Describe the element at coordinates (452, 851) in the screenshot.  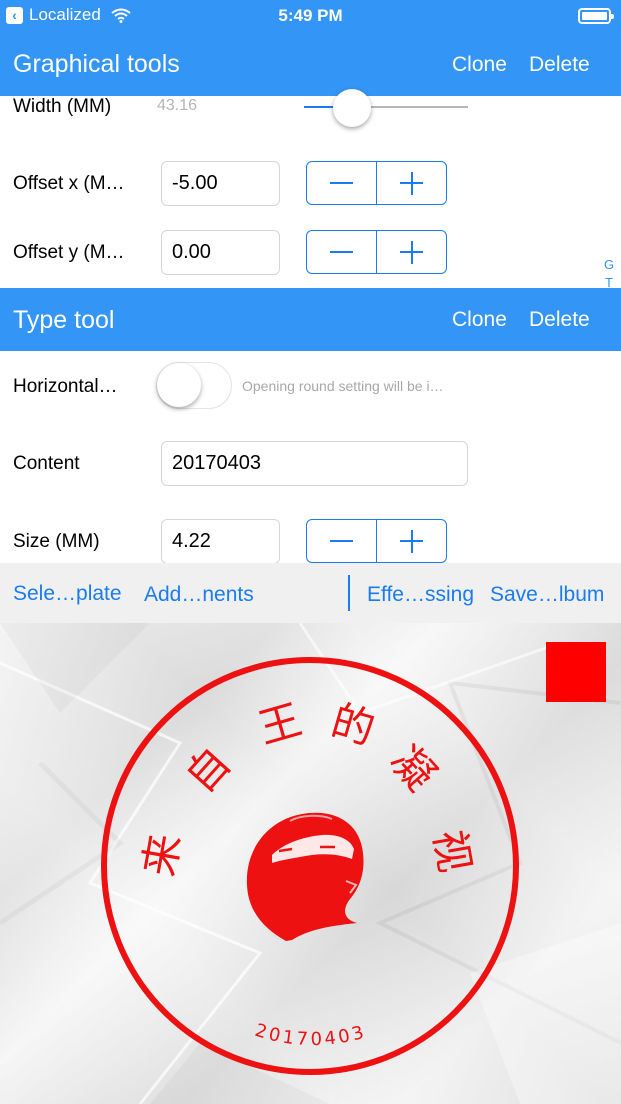
I see `stamp-char-6: 视` at that location.